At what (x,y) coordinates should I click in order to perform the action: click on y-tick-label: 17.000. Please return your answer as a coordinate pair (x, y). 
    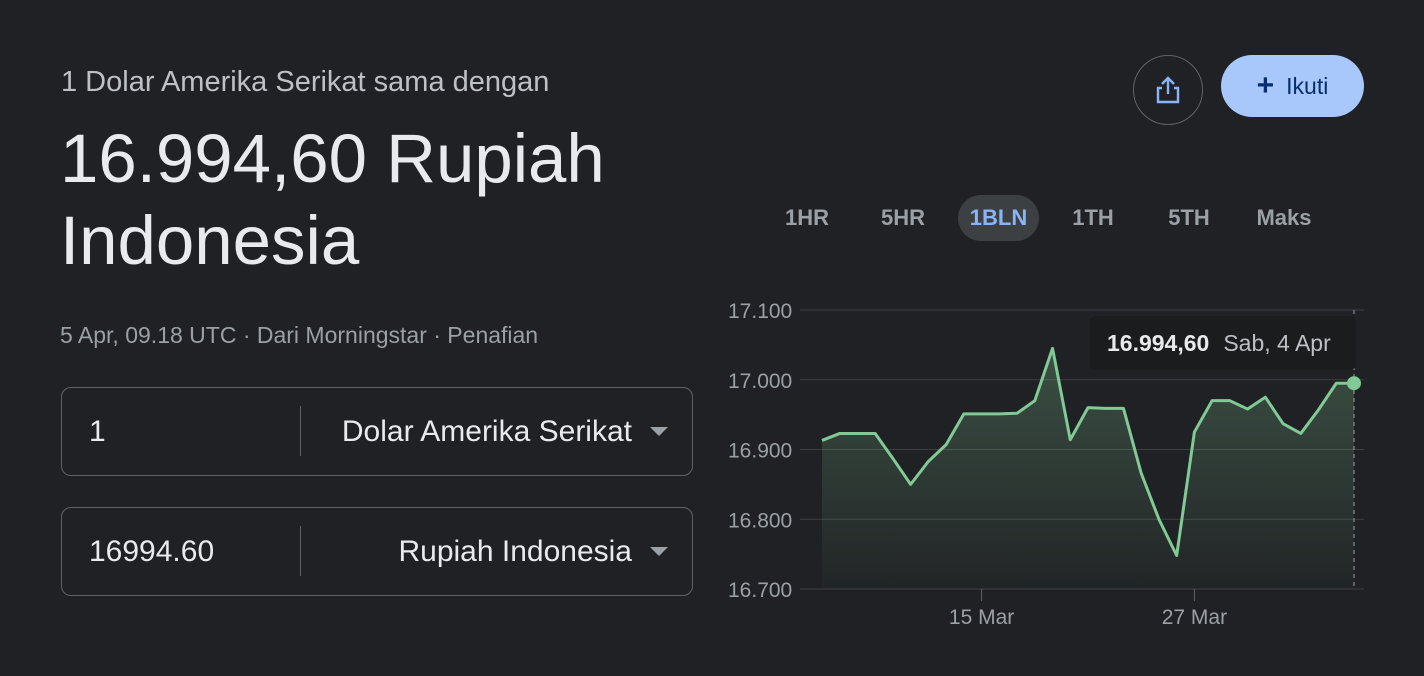
    Looking at the image, I should click on (760, 381).